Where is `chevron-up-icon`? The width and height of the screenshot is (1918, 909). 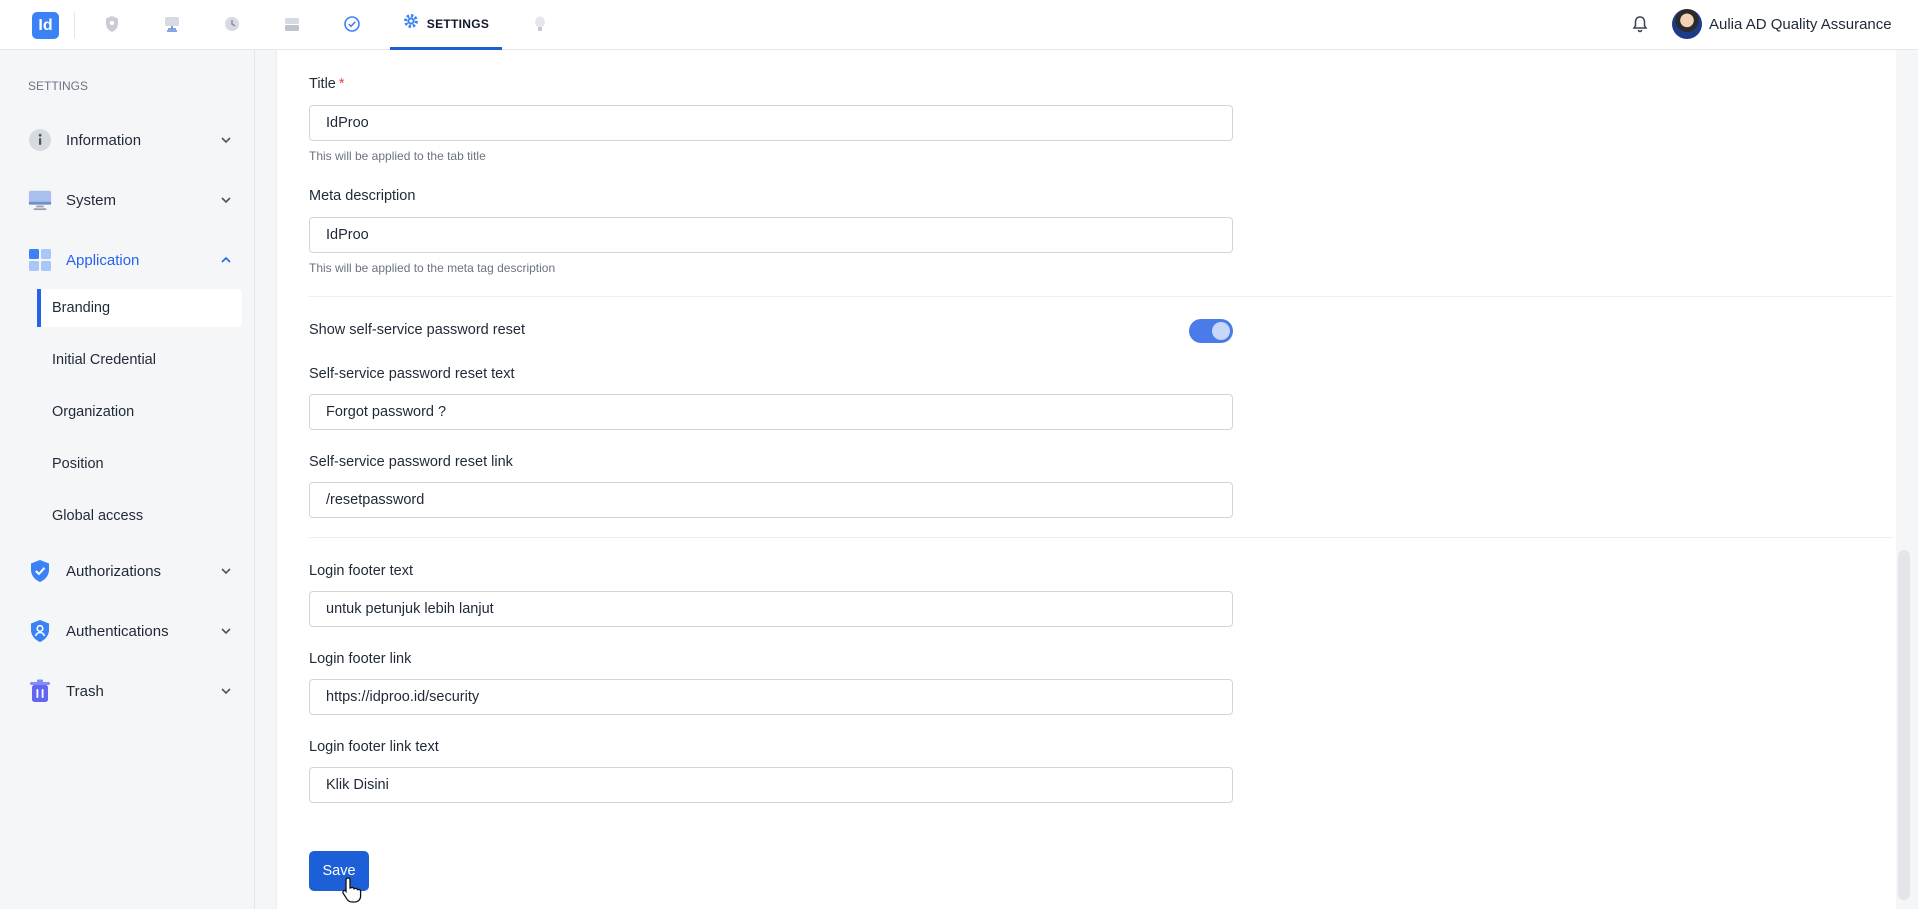
chevron-up-icon is located at coordinates (226, 259).